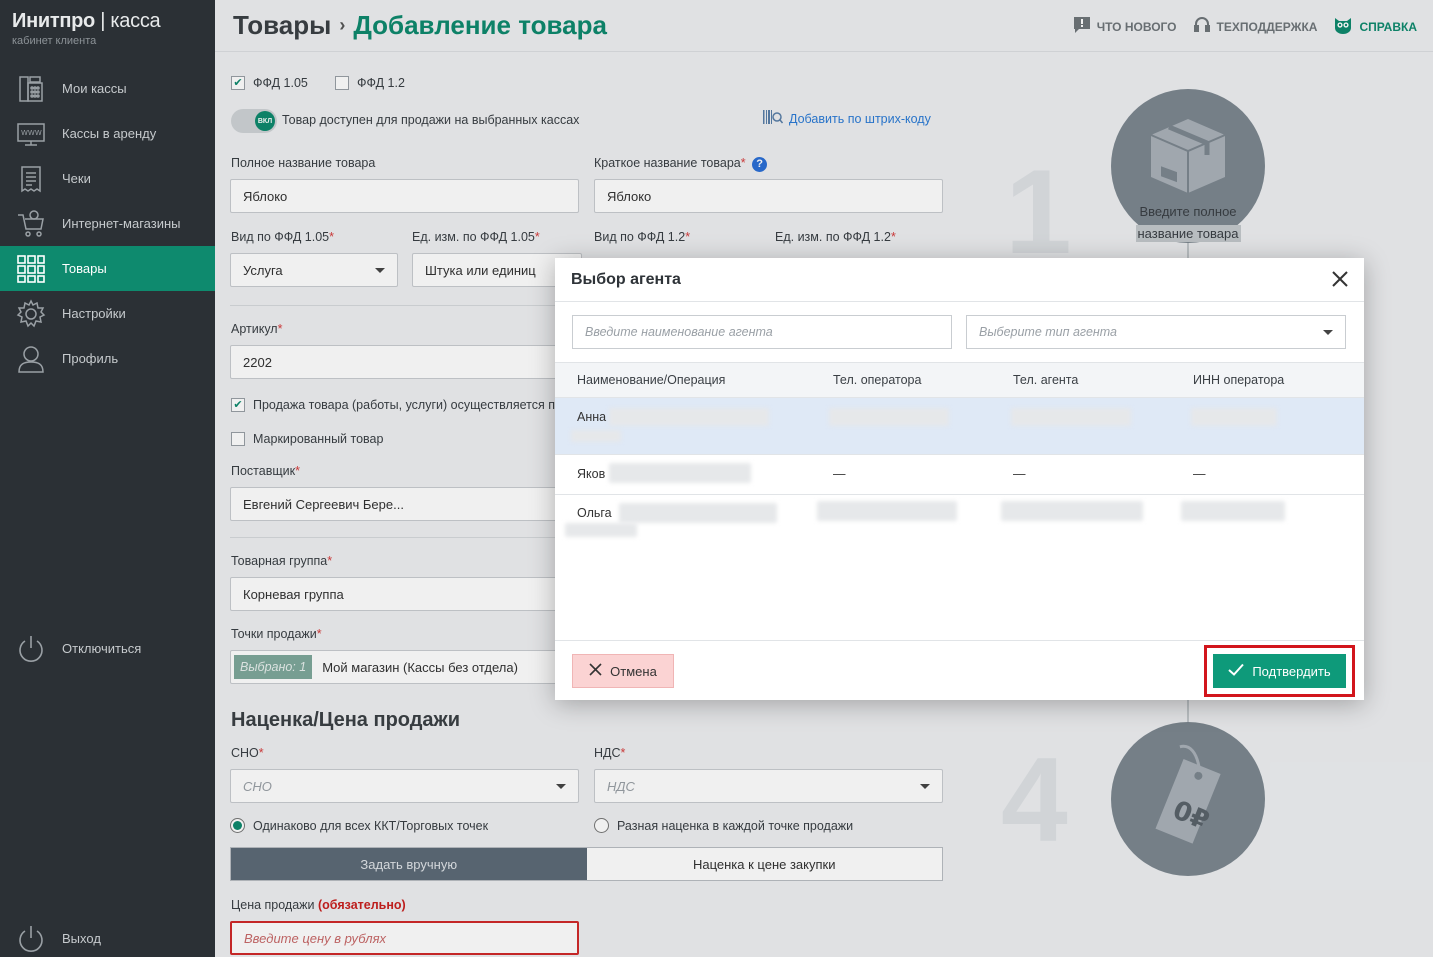  I want to click on short-name-label: Краткое название товара, so click(667, 163).